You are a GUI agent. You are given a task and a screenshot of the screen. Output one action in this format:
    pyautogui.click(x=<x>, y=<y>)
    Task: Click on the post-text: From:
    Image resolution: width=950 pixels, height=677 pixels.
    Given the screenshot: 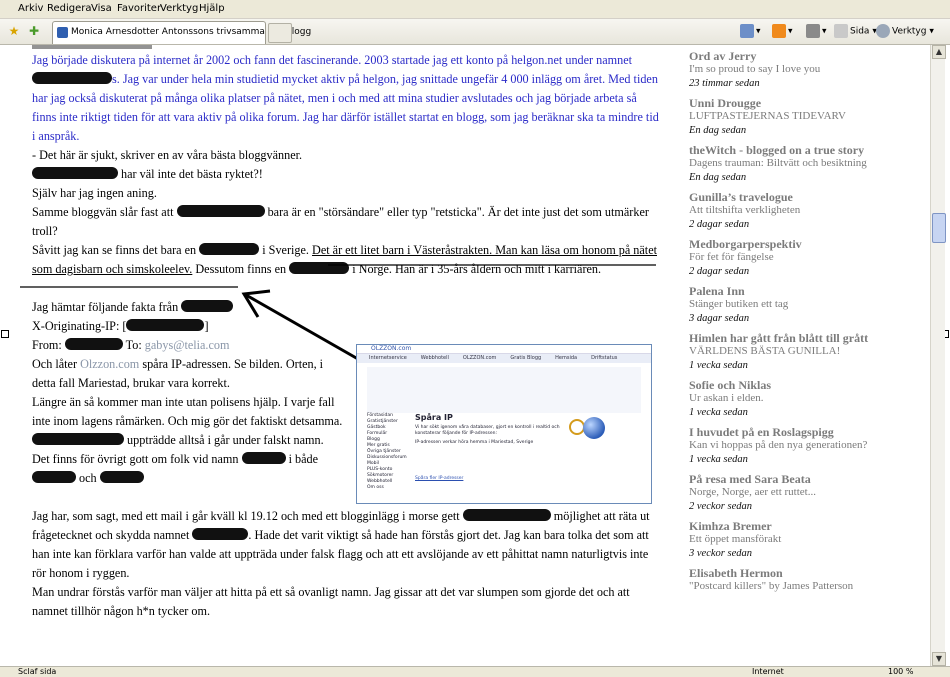 What is the action you would take?
    pyautogui.click(x=47, y=345)
    